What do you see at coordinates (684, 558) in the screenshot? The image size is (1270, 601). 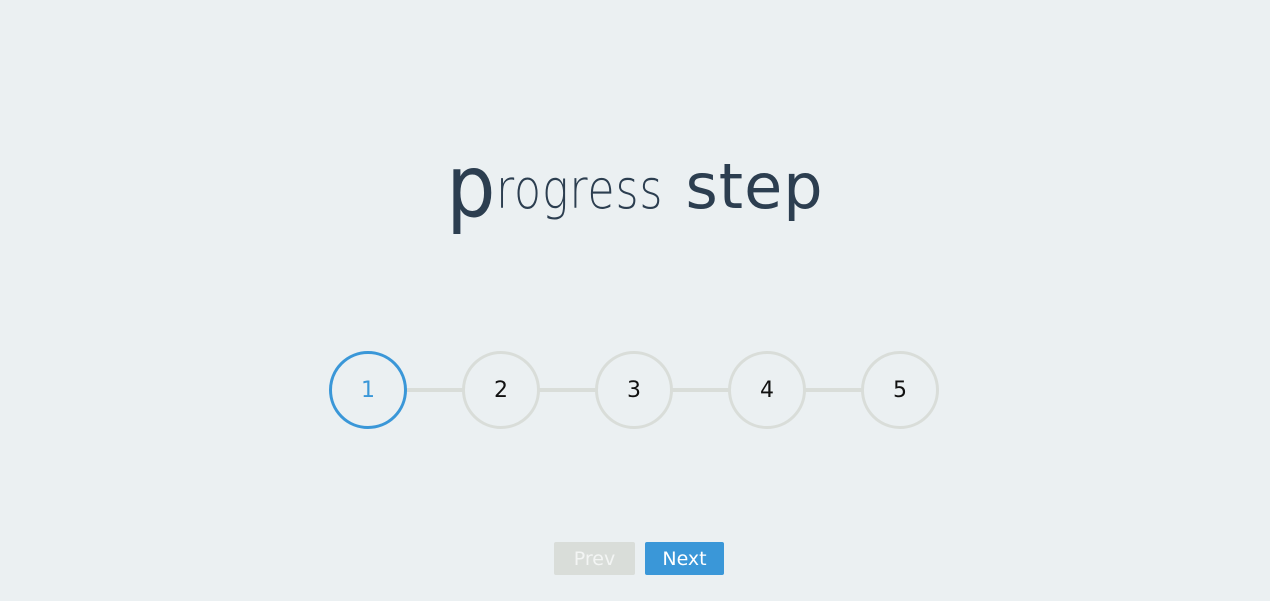 I see `next-button: Next` at bounding box center [684, 558].